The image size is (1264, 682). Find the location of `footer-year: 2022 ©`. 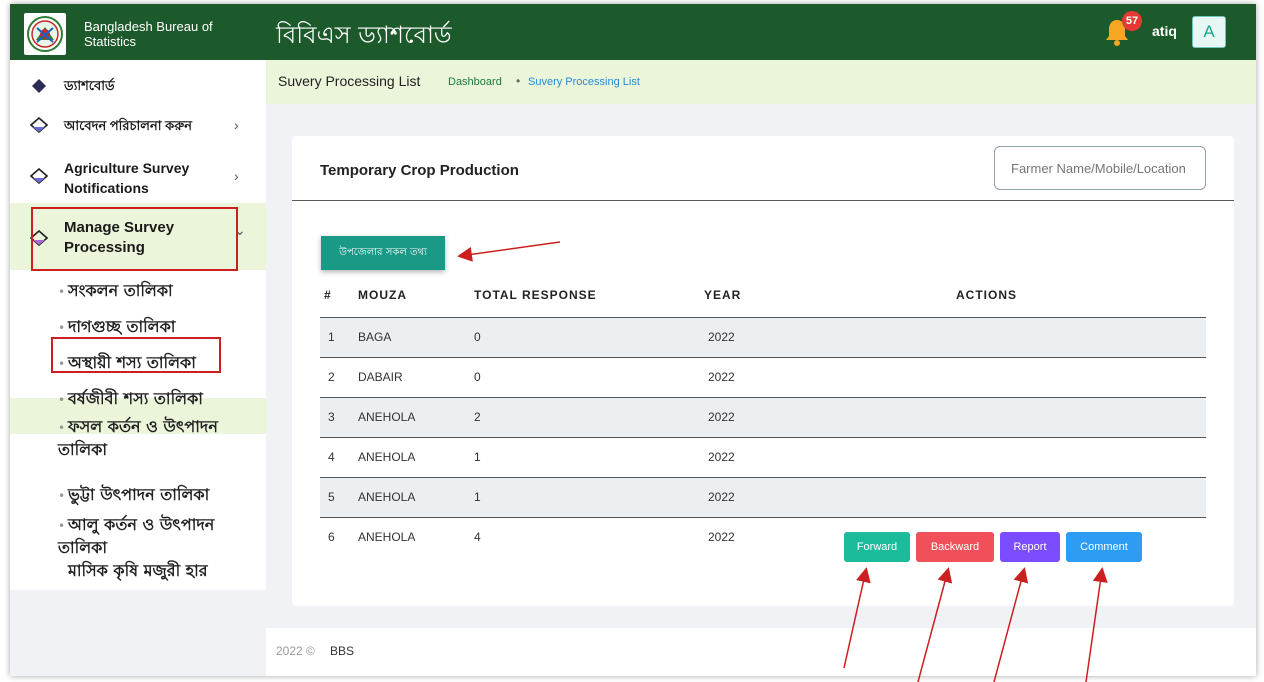

footer-year: 2022 © is located at coordinates (295, 651).